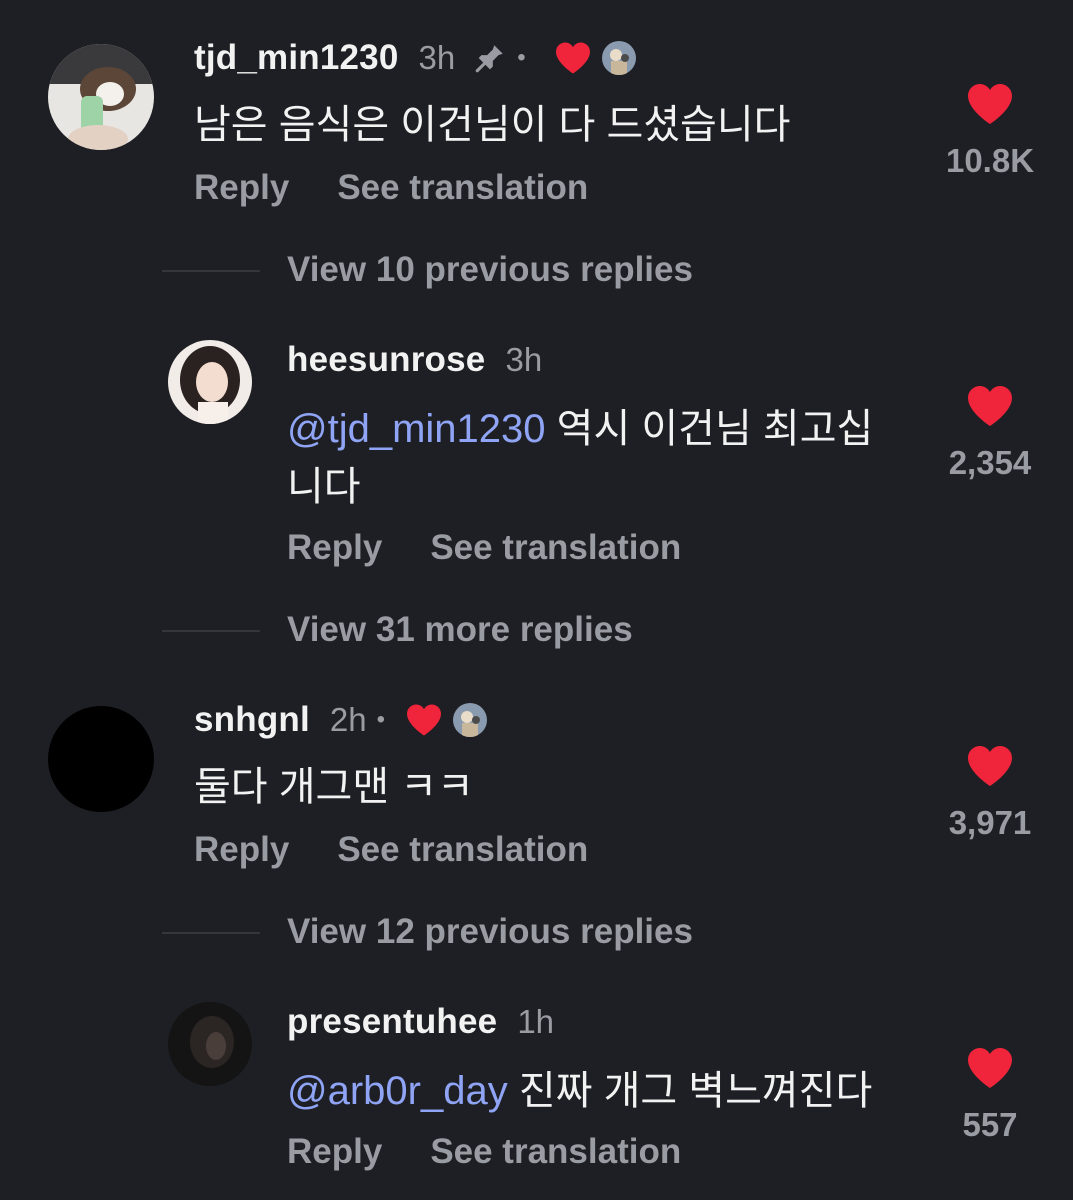  I want to click on comment-text: @arb0r_day 진짜 개그 벽느껴진다, so click(597, 1091).